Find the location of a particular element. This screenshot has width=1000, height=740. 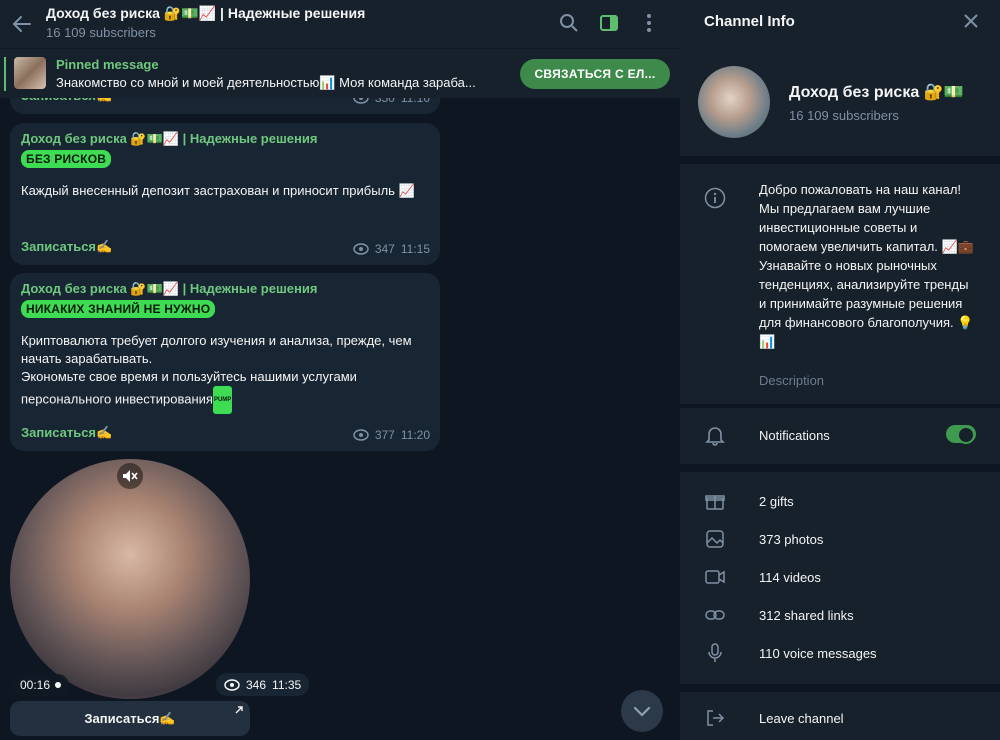

header-actions is located at coordinates (609, 23).